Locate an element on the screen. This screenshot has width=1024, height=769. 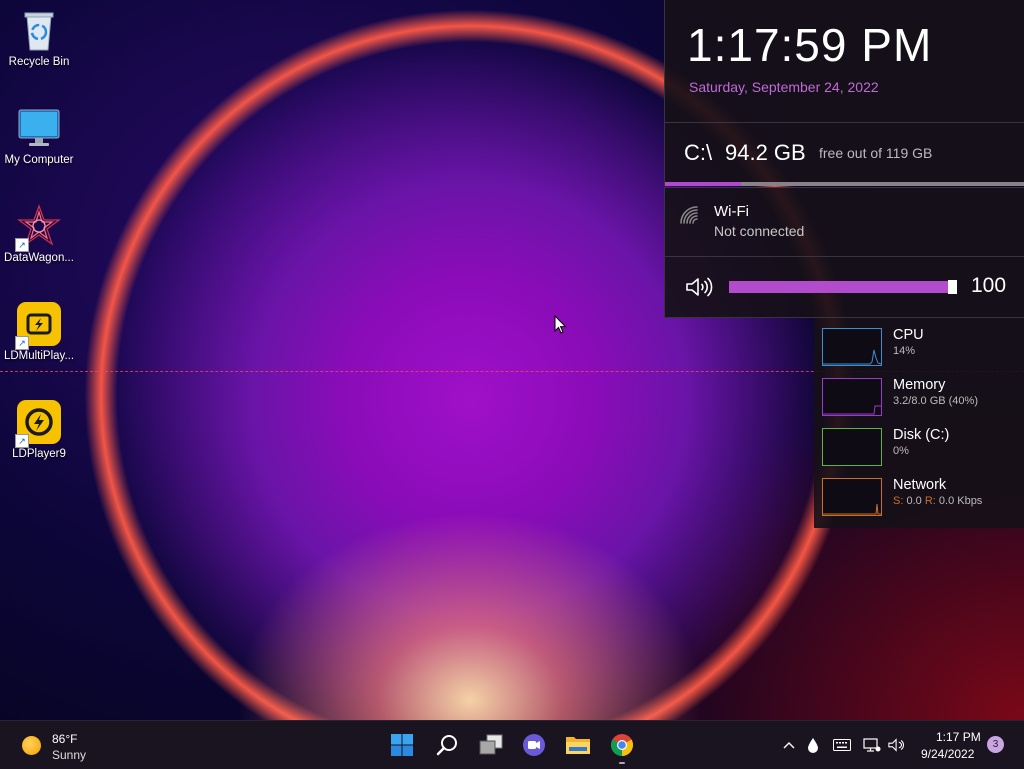
task-view-icon is located at coordinates (491, 744).